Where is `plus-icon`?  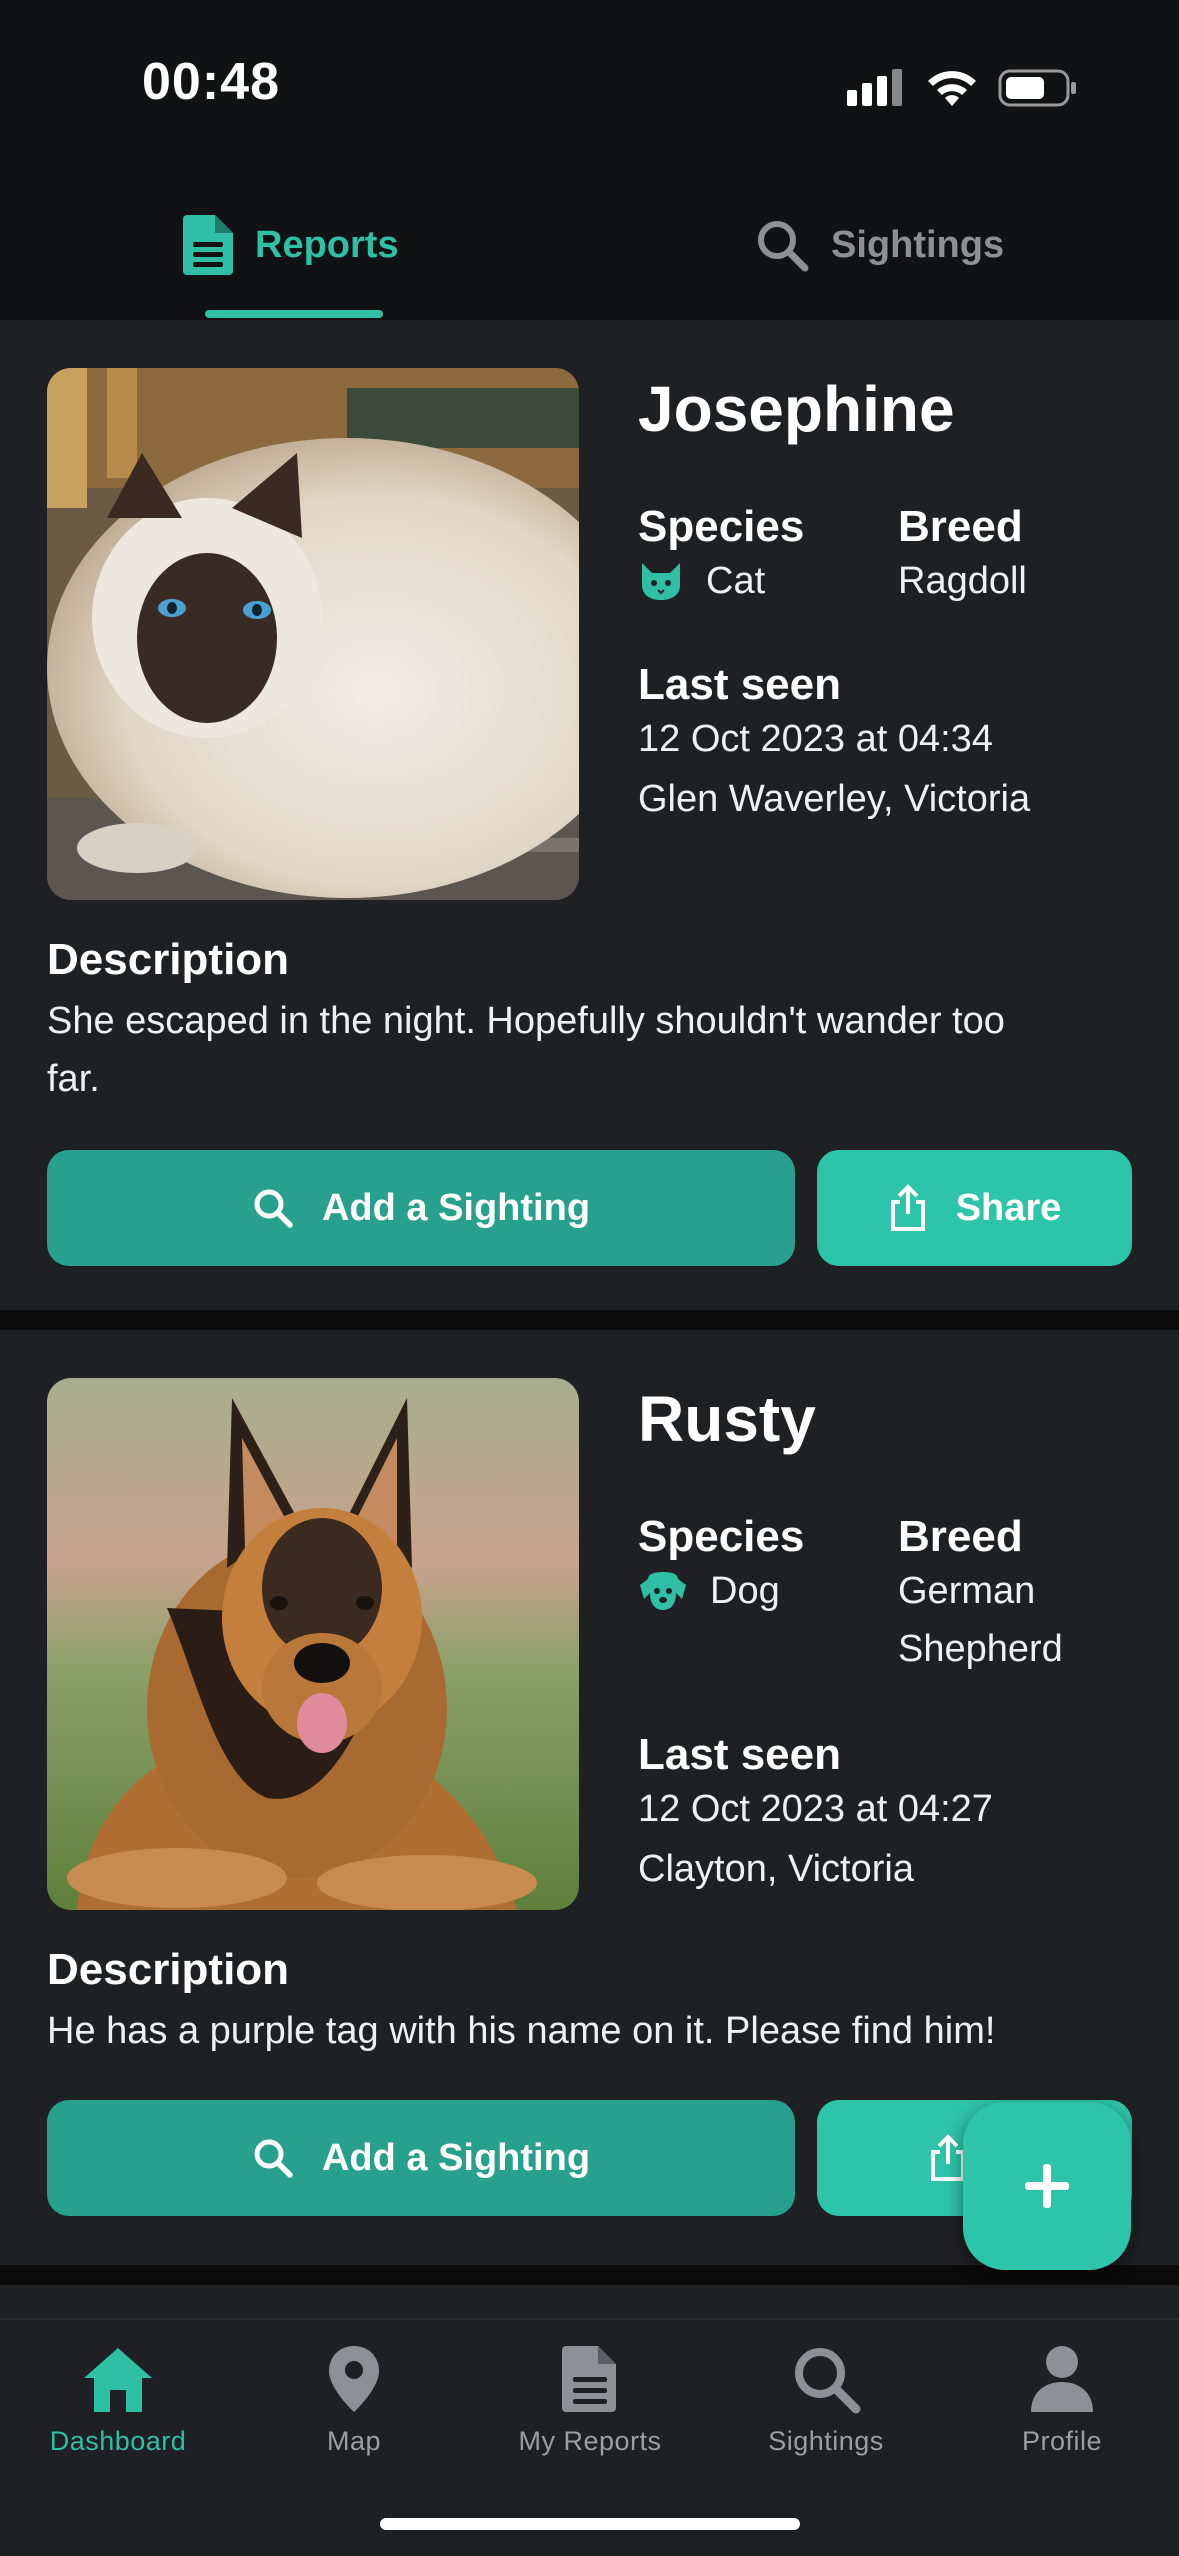 plus-icon is located at coordinates (1047, 2186).